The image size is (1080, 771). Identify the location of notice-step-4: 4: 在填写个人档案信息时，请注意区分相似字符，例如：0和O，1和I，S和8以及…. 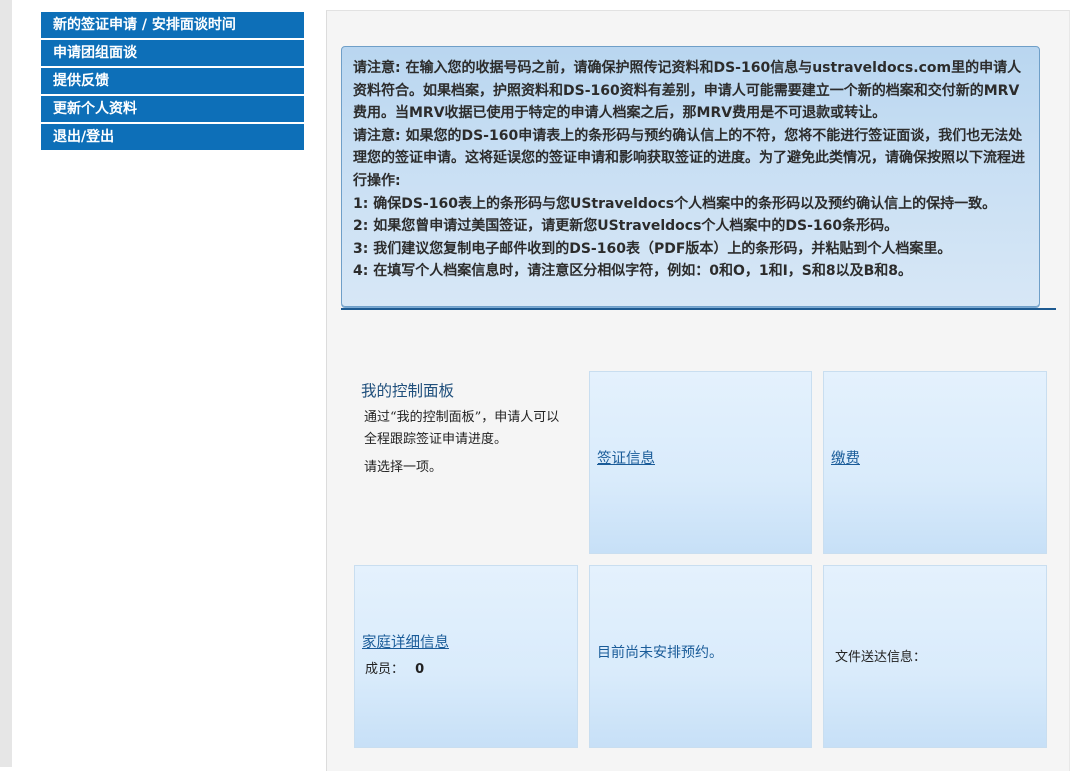
(633, 271).